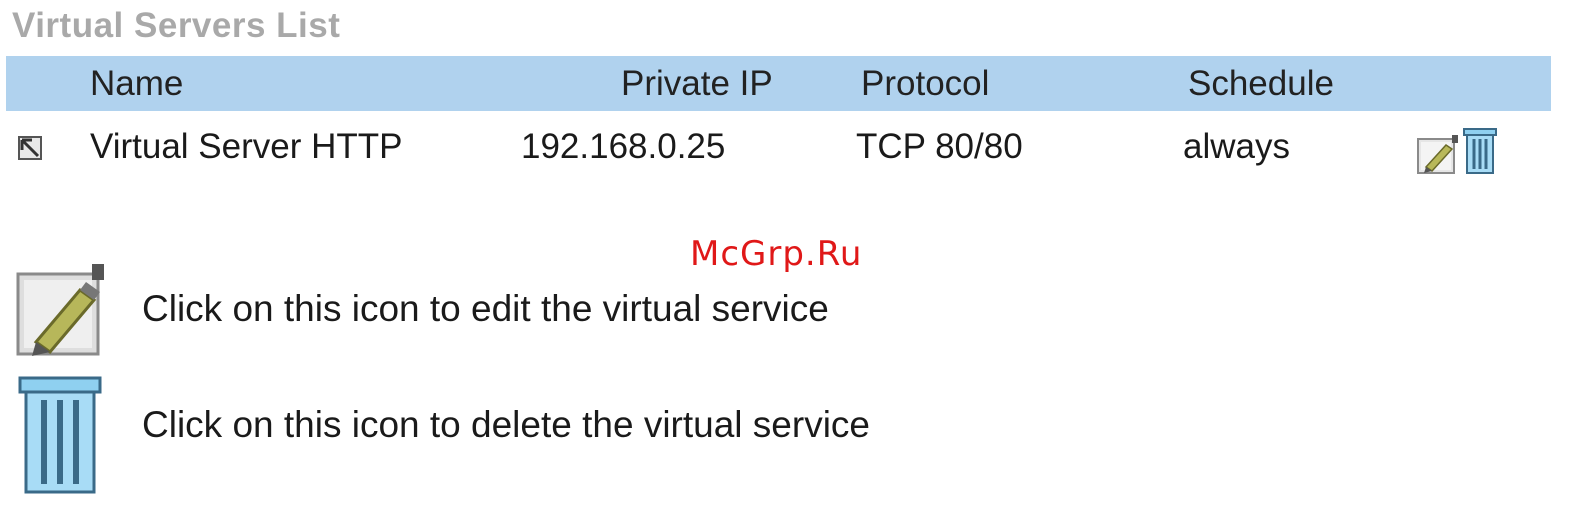 Image resolution: width=1576 pixels, height=511 pixels. Describe the element at coordinates (778, 83) in the screenshot. I see `table-header-row: Name Private IP Protocol Schedule` at that location.